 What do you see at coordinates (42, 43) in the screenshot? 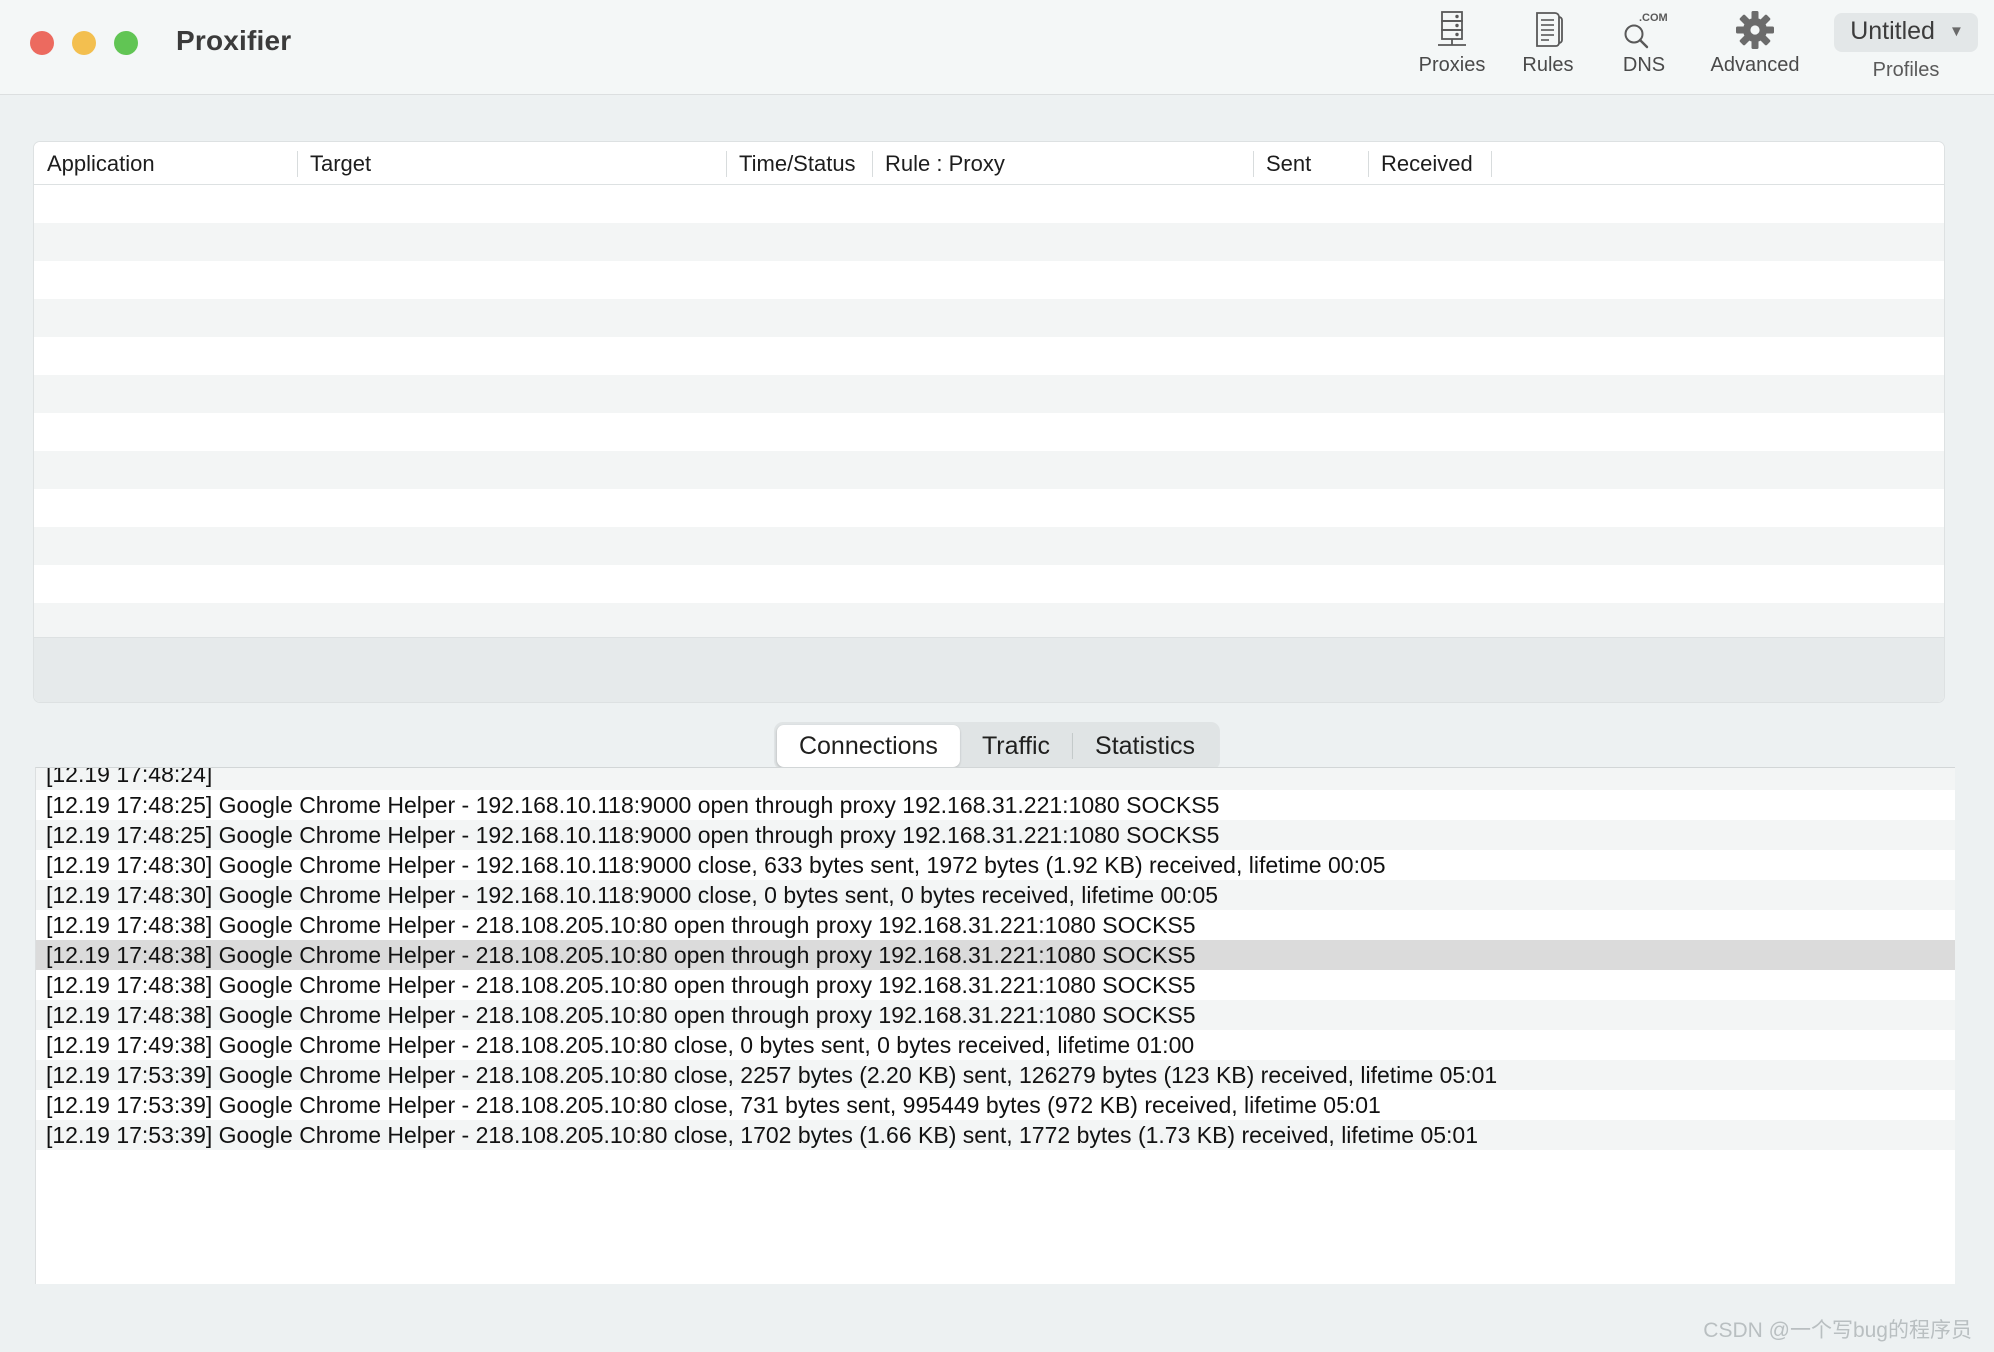
I see `close-button` at bounding box center [42, 43].